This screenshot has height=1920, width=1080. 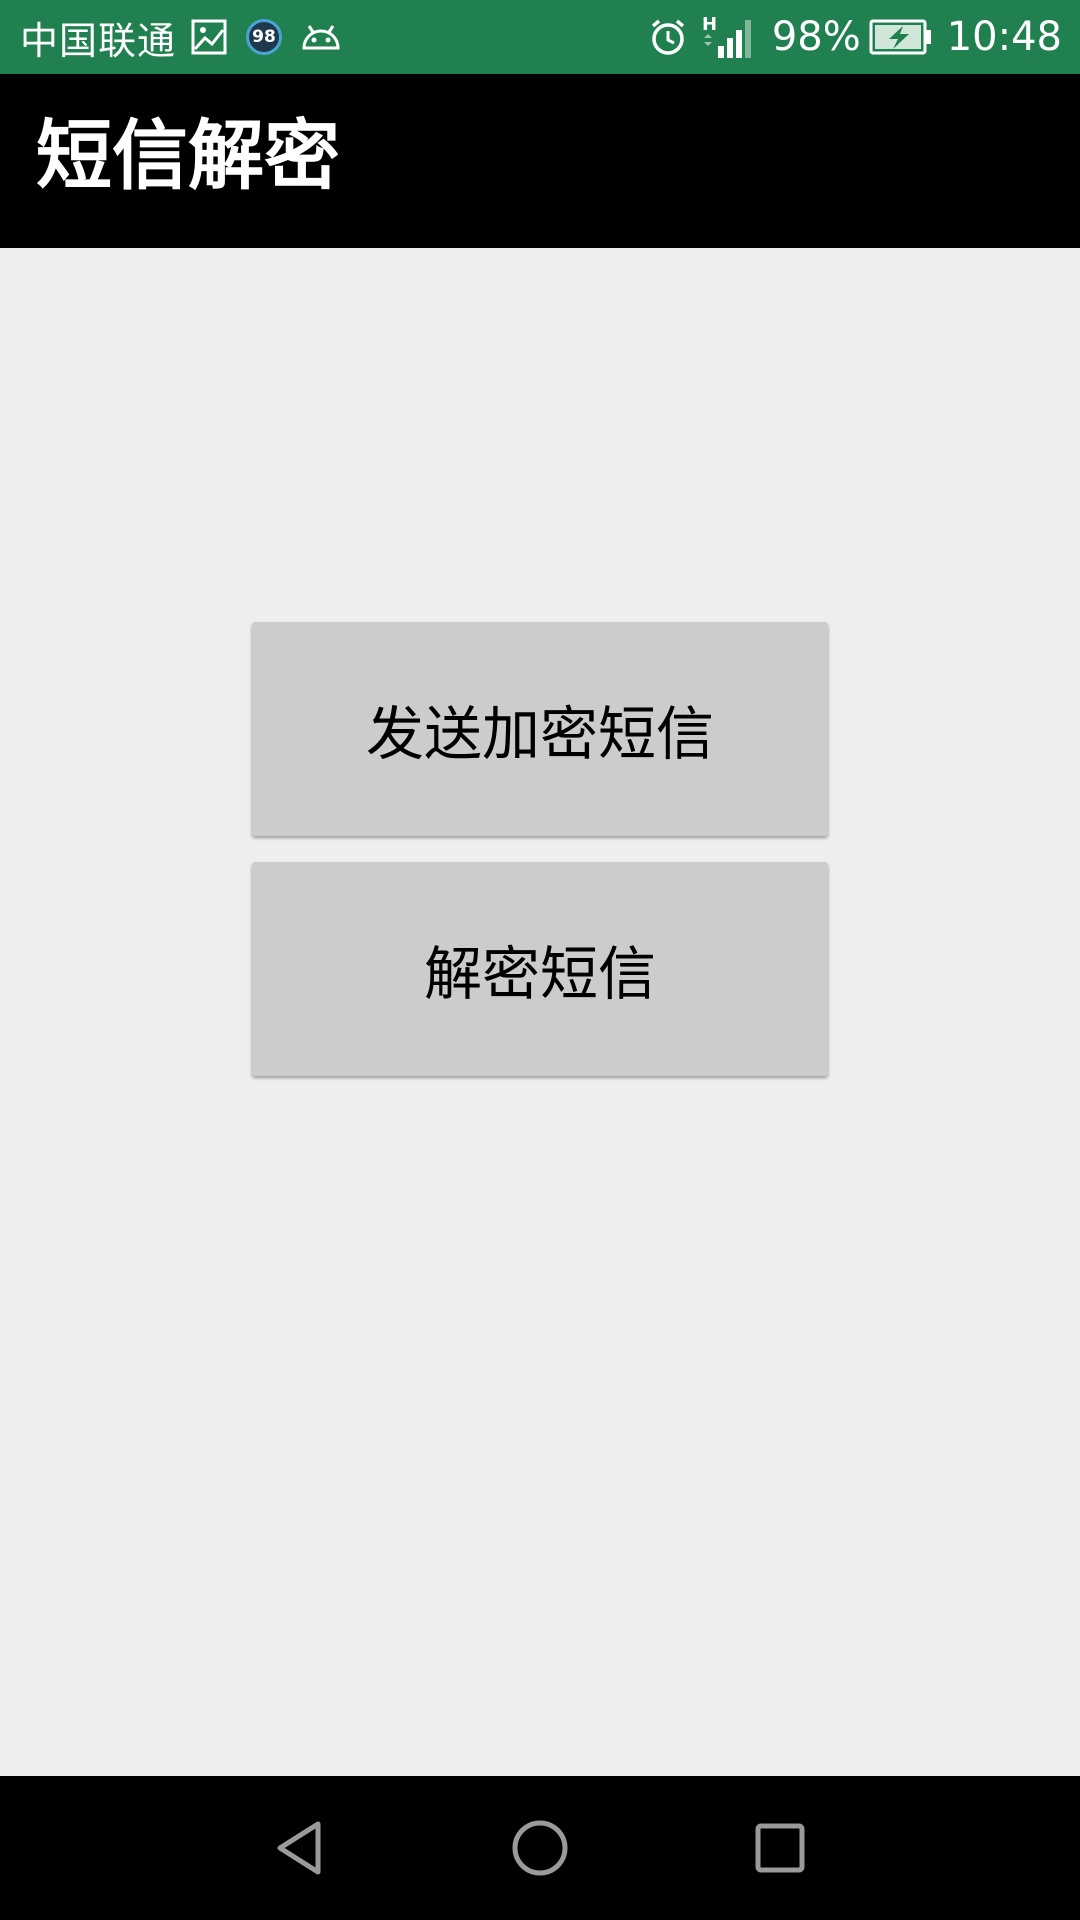 What do you see at coordinates (780, 1848) in the screenshot?
I see `recents-icon` at bounding box center [780, 1848].